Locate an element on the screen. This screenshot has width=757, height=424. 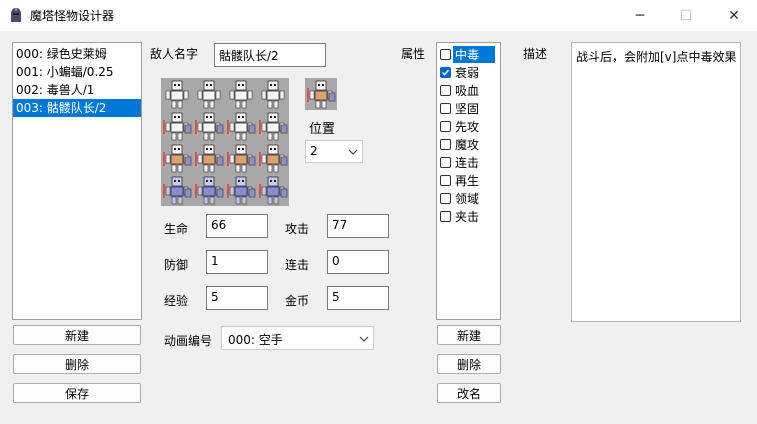
list-item: 001: 小蝙蝠/0.25 is located at coordinates (77, 72).